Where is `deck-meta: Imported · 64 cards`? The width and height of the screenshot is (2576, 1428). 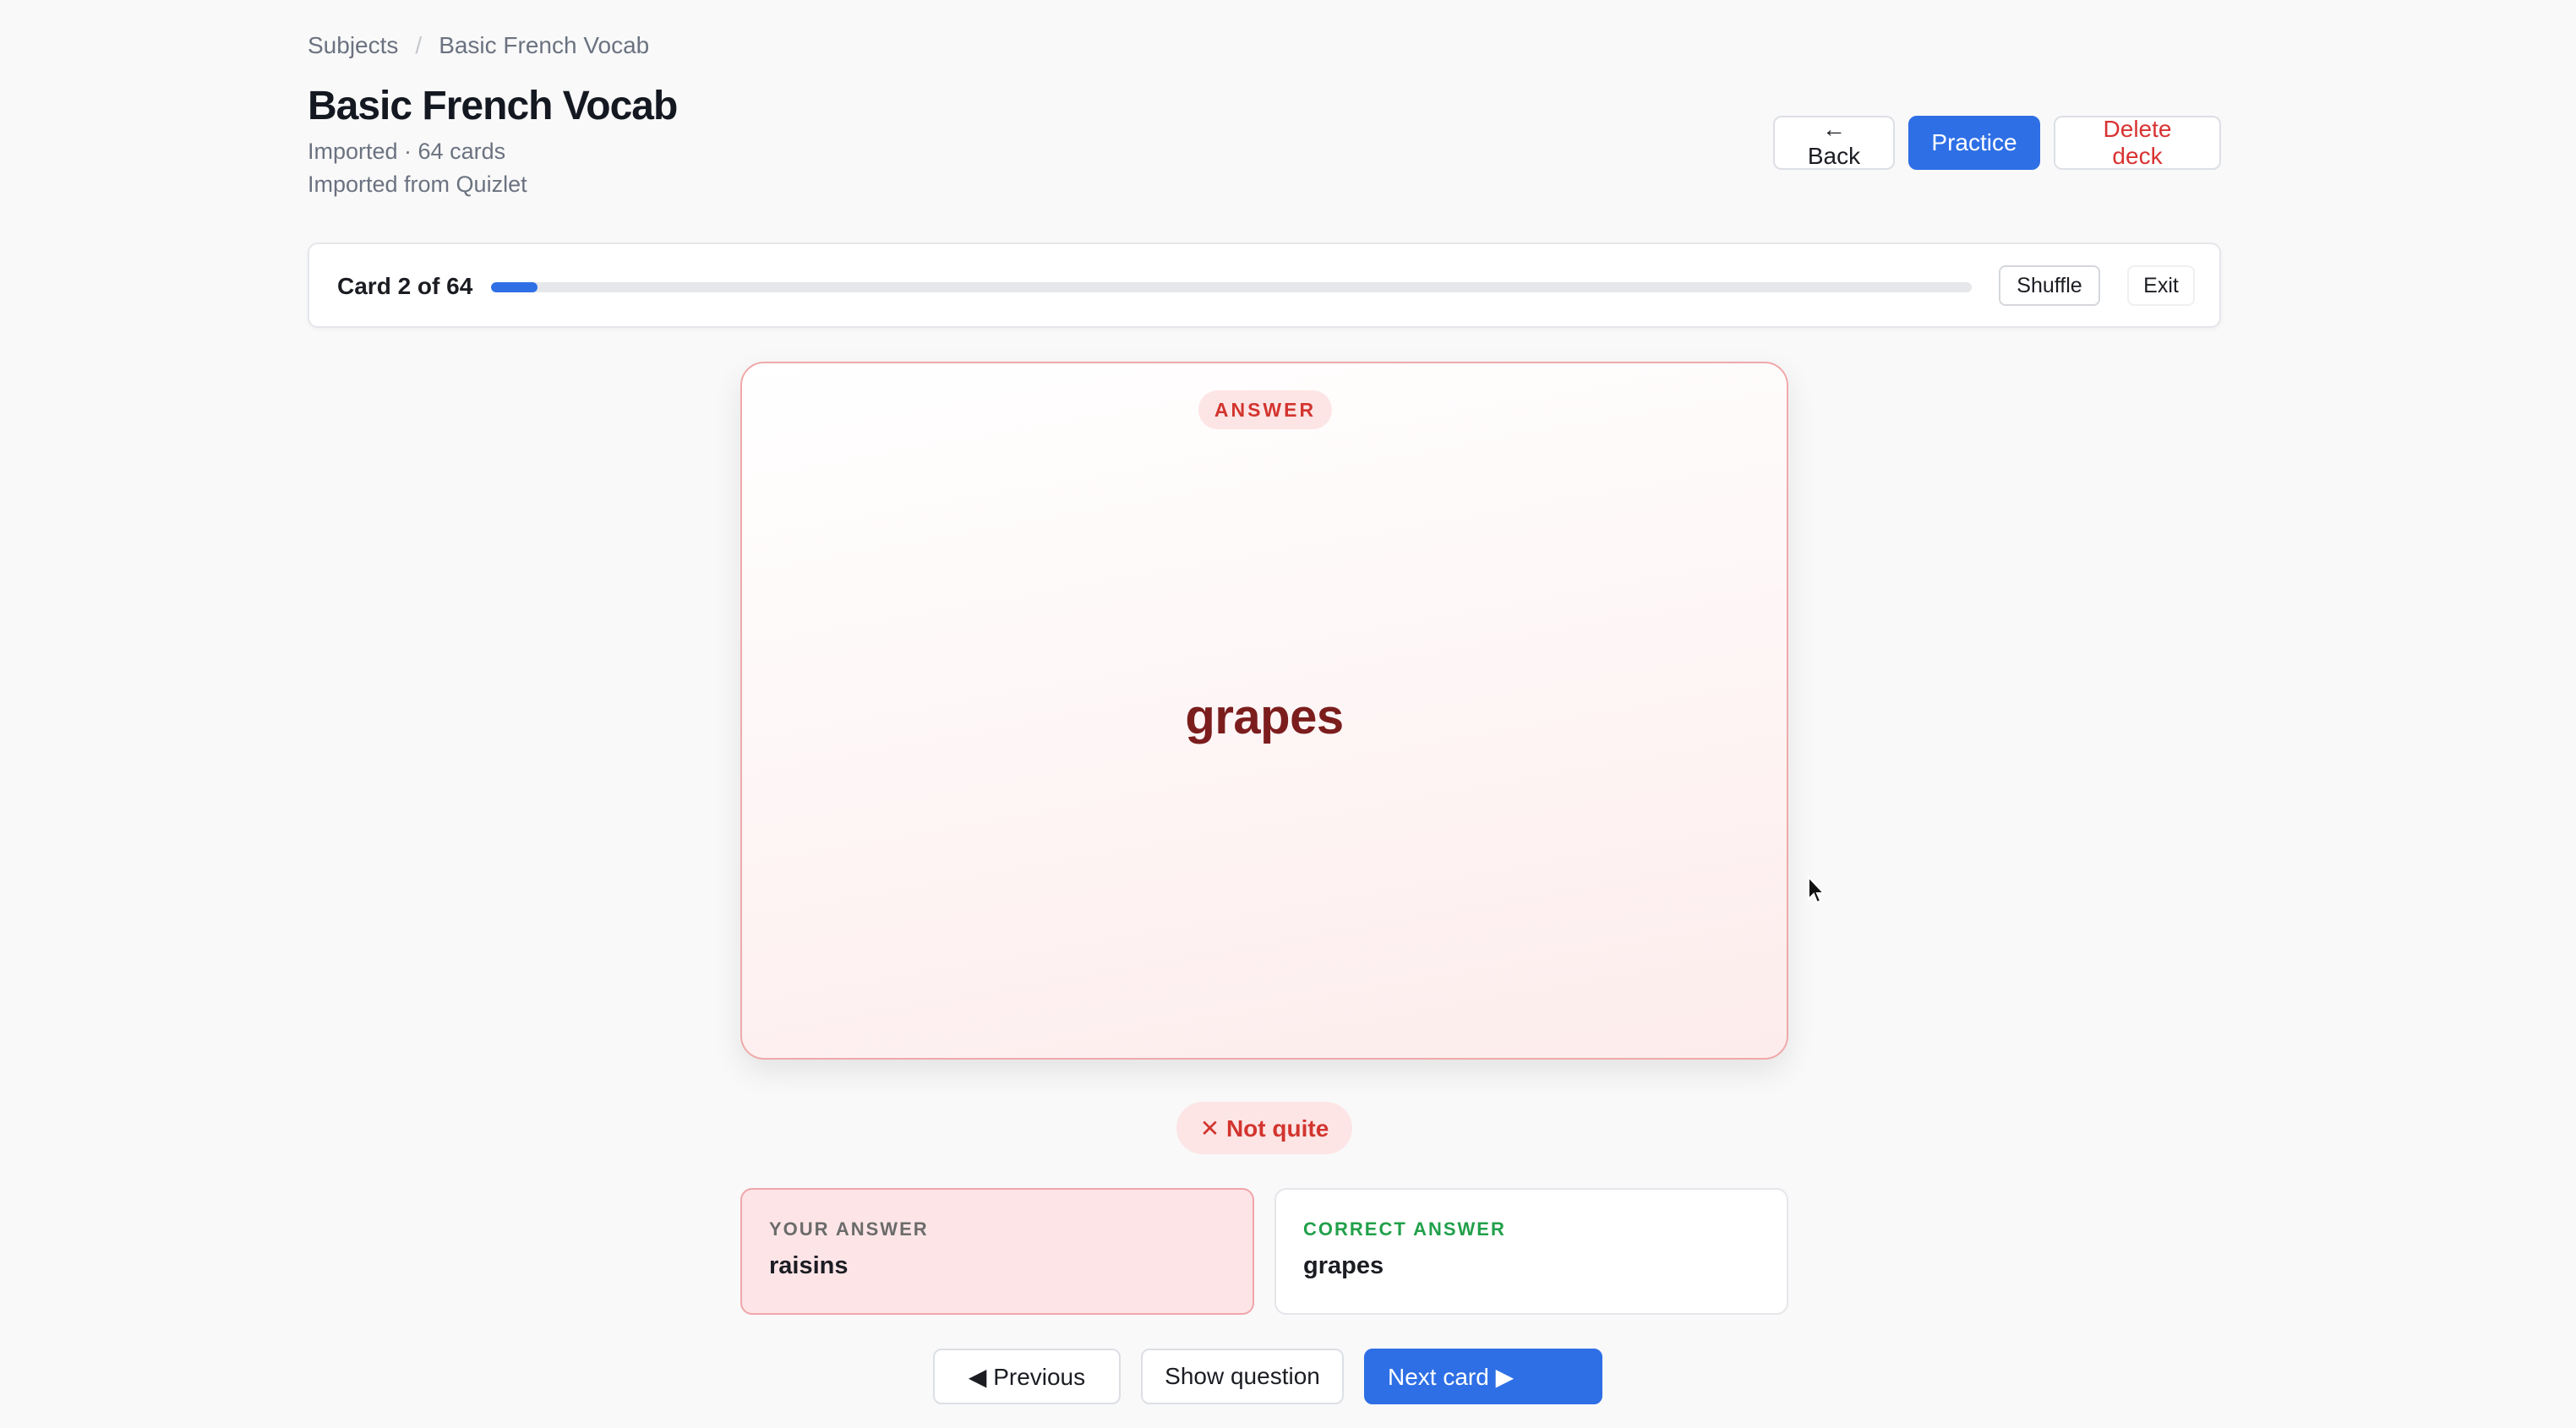
deck-meta: Imported · 64 cards is located at coordinates (407, 151).